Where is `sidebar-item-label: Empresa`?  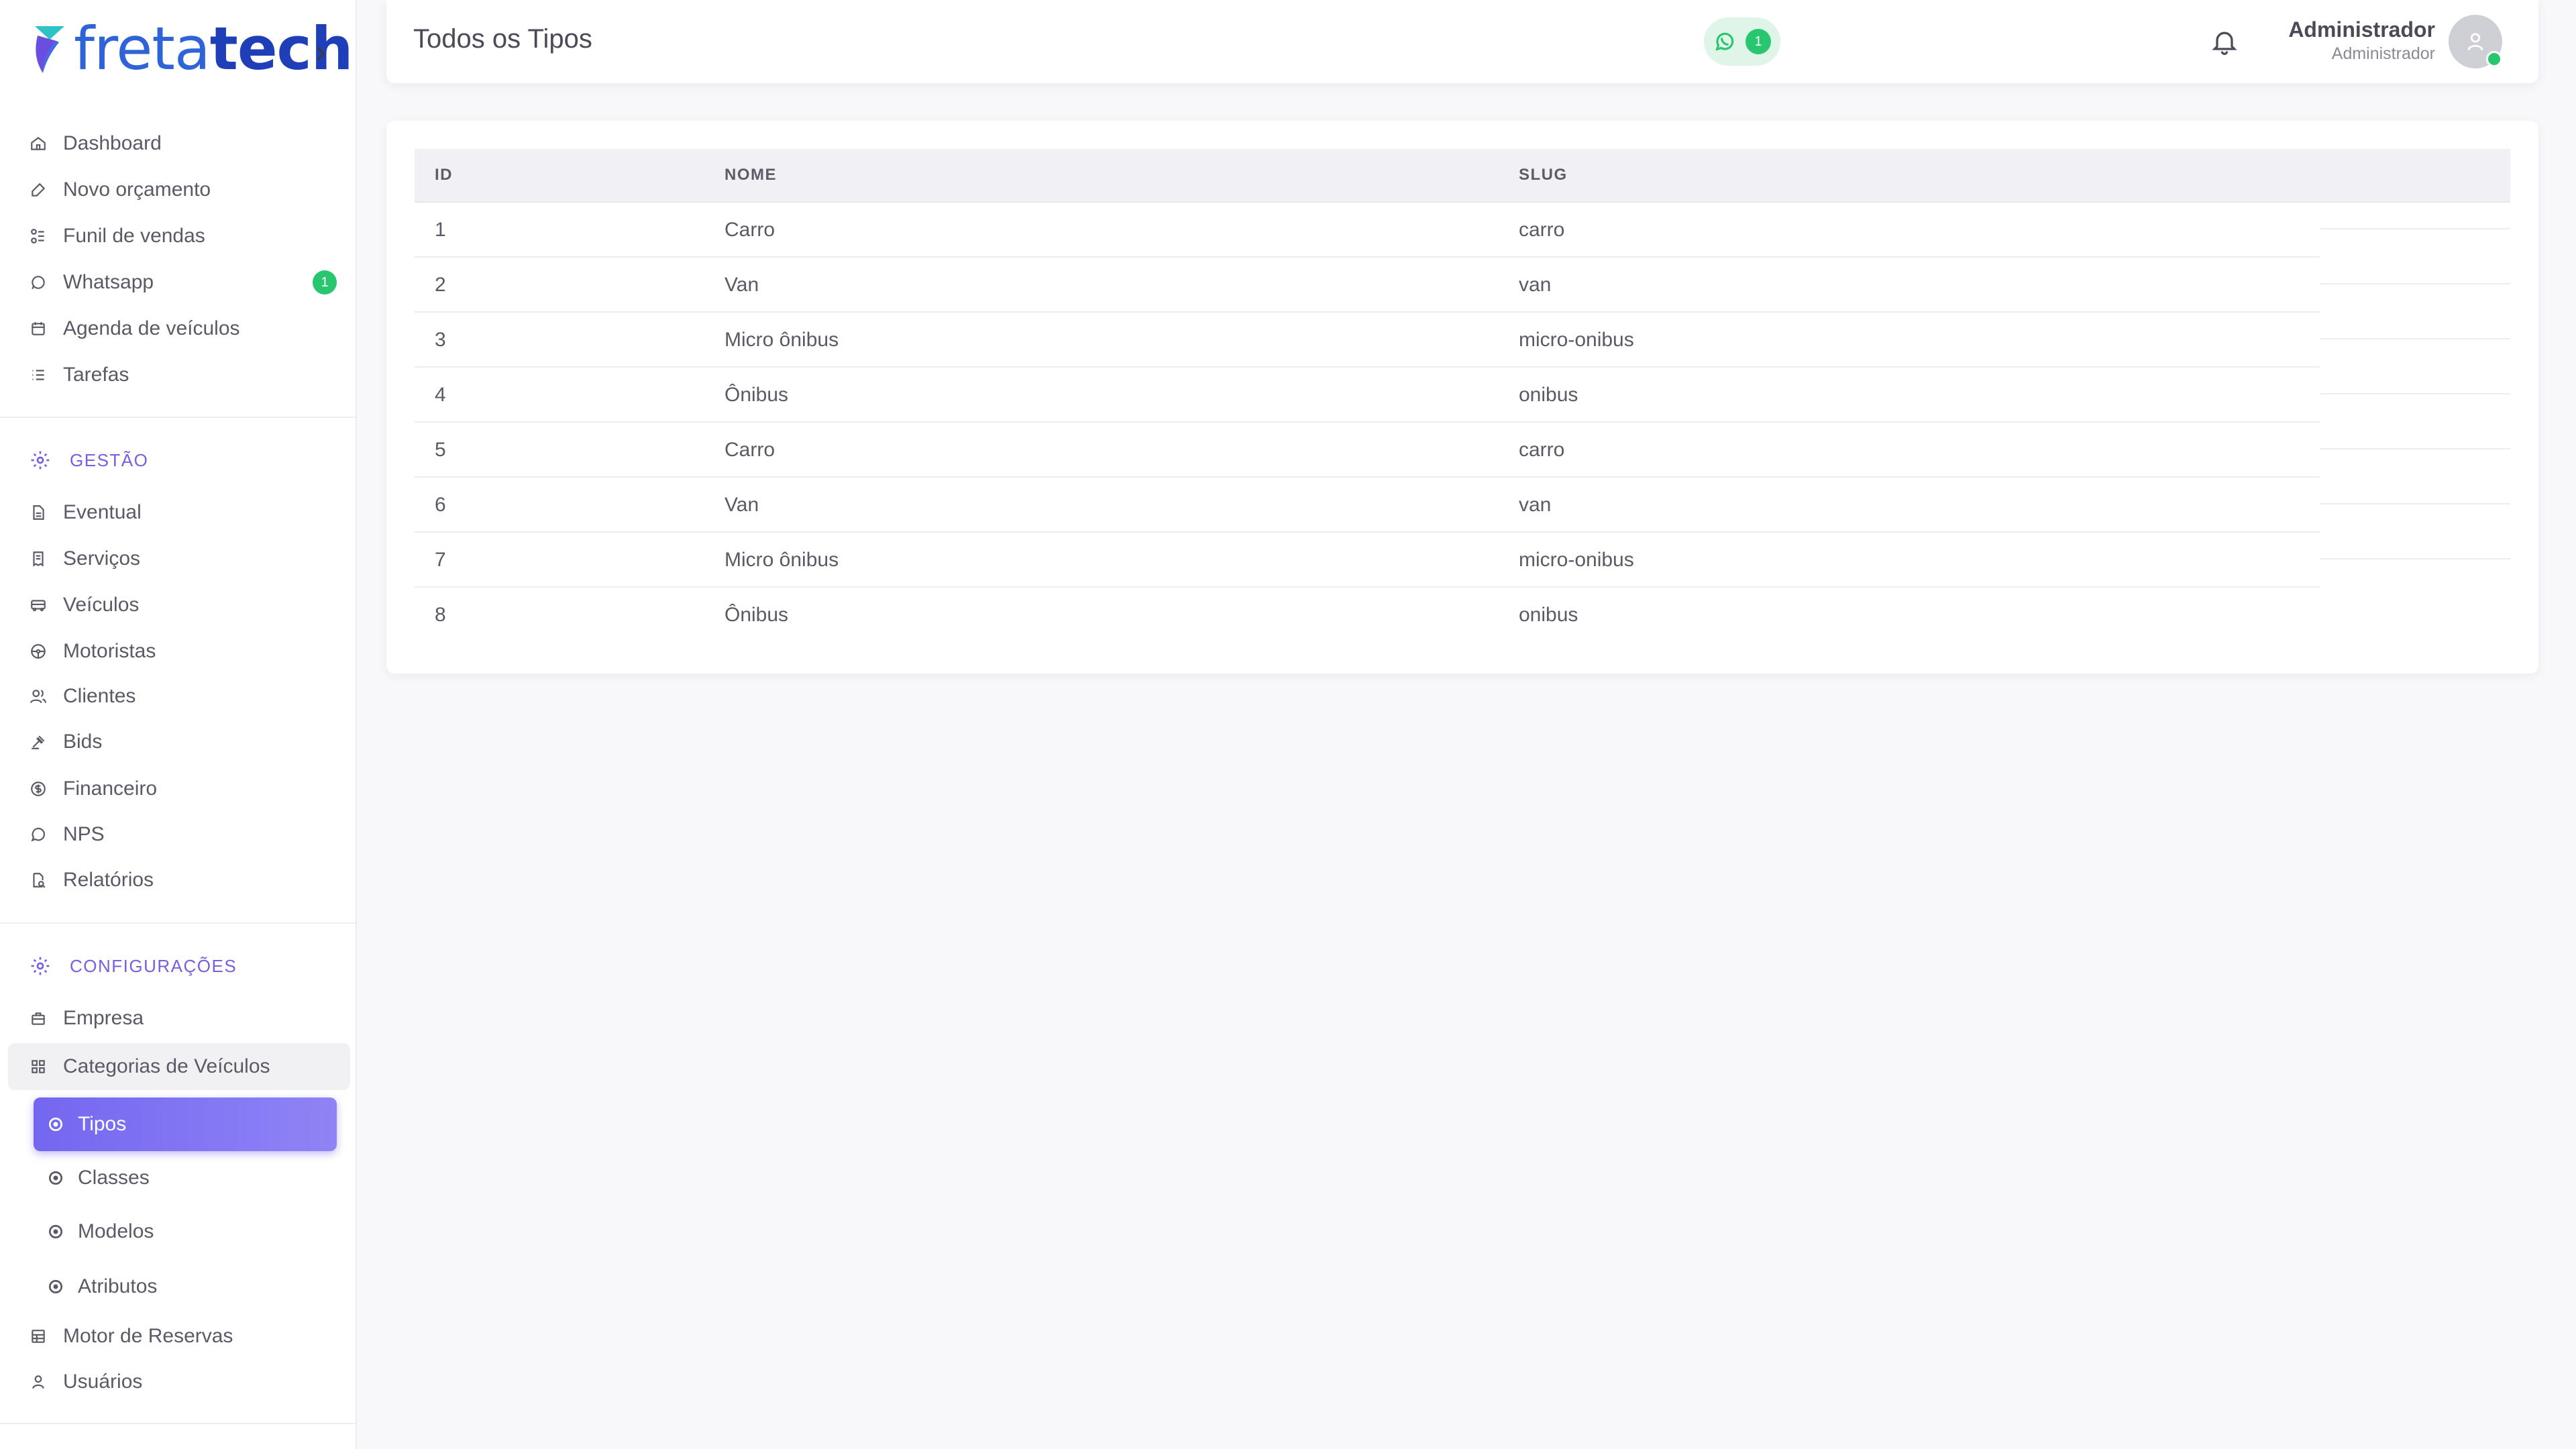 sidebar-item-label: Empresa is located at coordinates (103, 1018).